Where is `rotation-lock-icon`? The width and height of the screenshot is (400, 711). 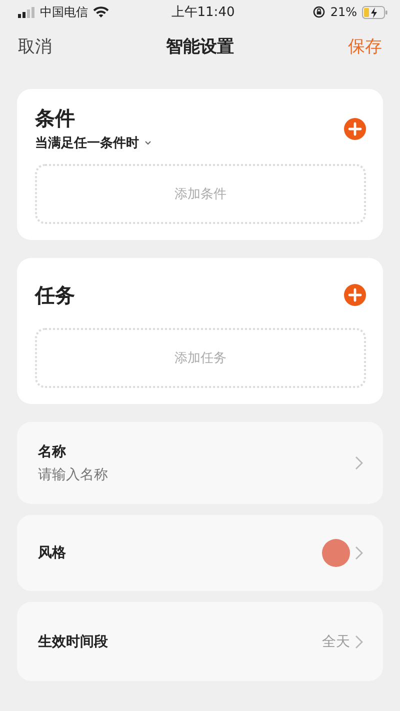 rotation-lock-icon is located at coordinates (319, 12).